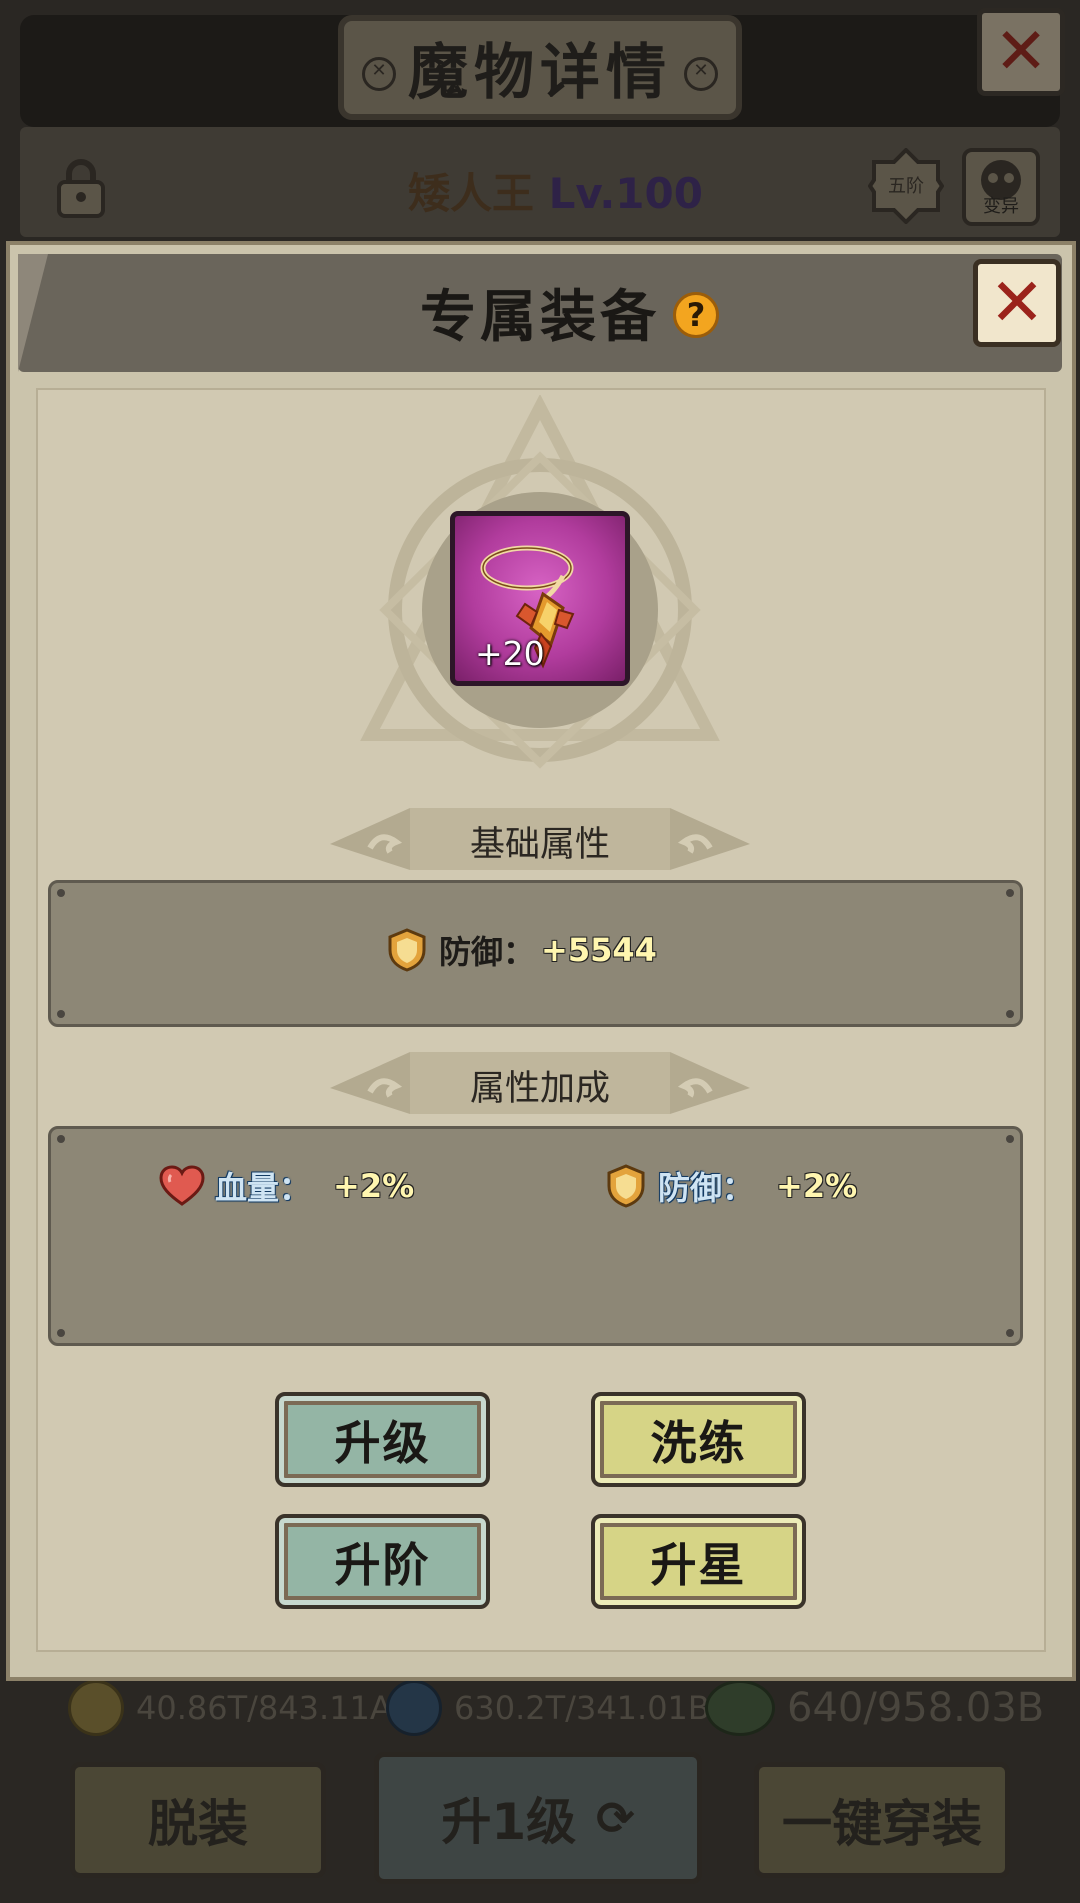 The width and height of the screenshot is (1080, 1903). I want to click on mutate-button: 变异, so click(1001, 187).